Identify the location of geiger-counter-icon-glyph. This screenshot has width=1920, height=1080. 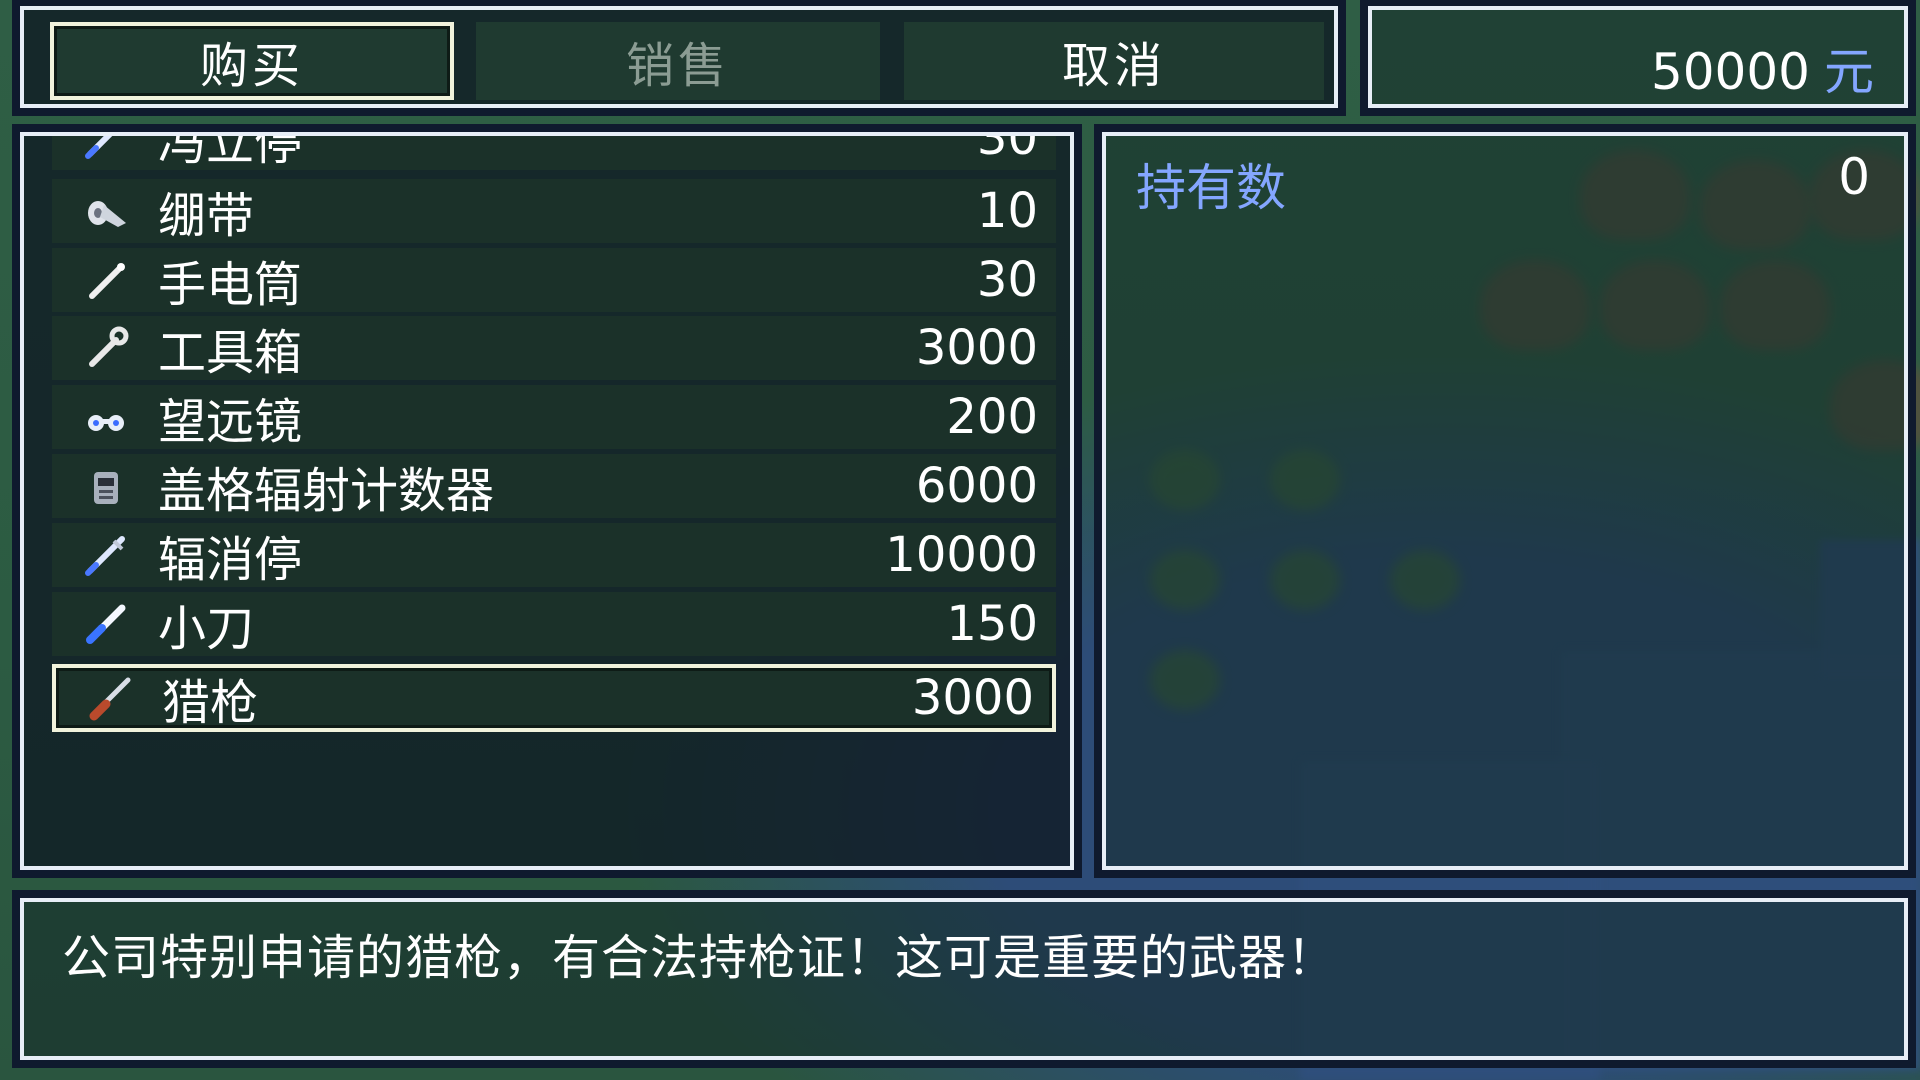
(106, 488).